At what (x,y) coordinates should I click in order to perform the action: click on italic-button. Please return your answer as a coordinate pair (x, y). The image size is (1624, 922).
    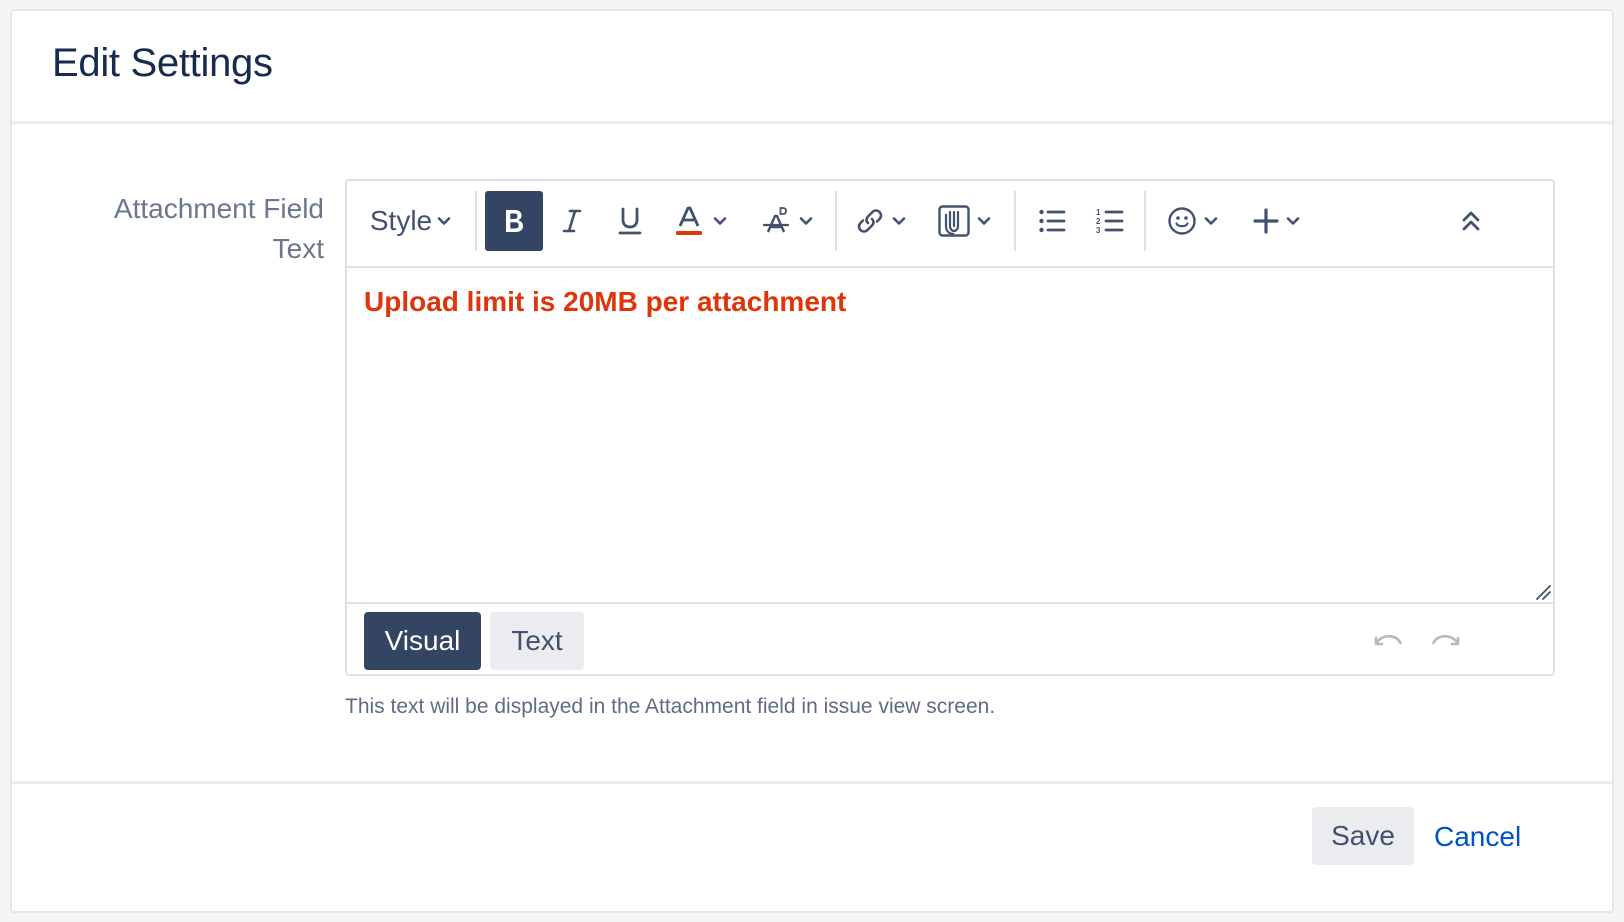
    Looking at the image, I should click on (572, 221).